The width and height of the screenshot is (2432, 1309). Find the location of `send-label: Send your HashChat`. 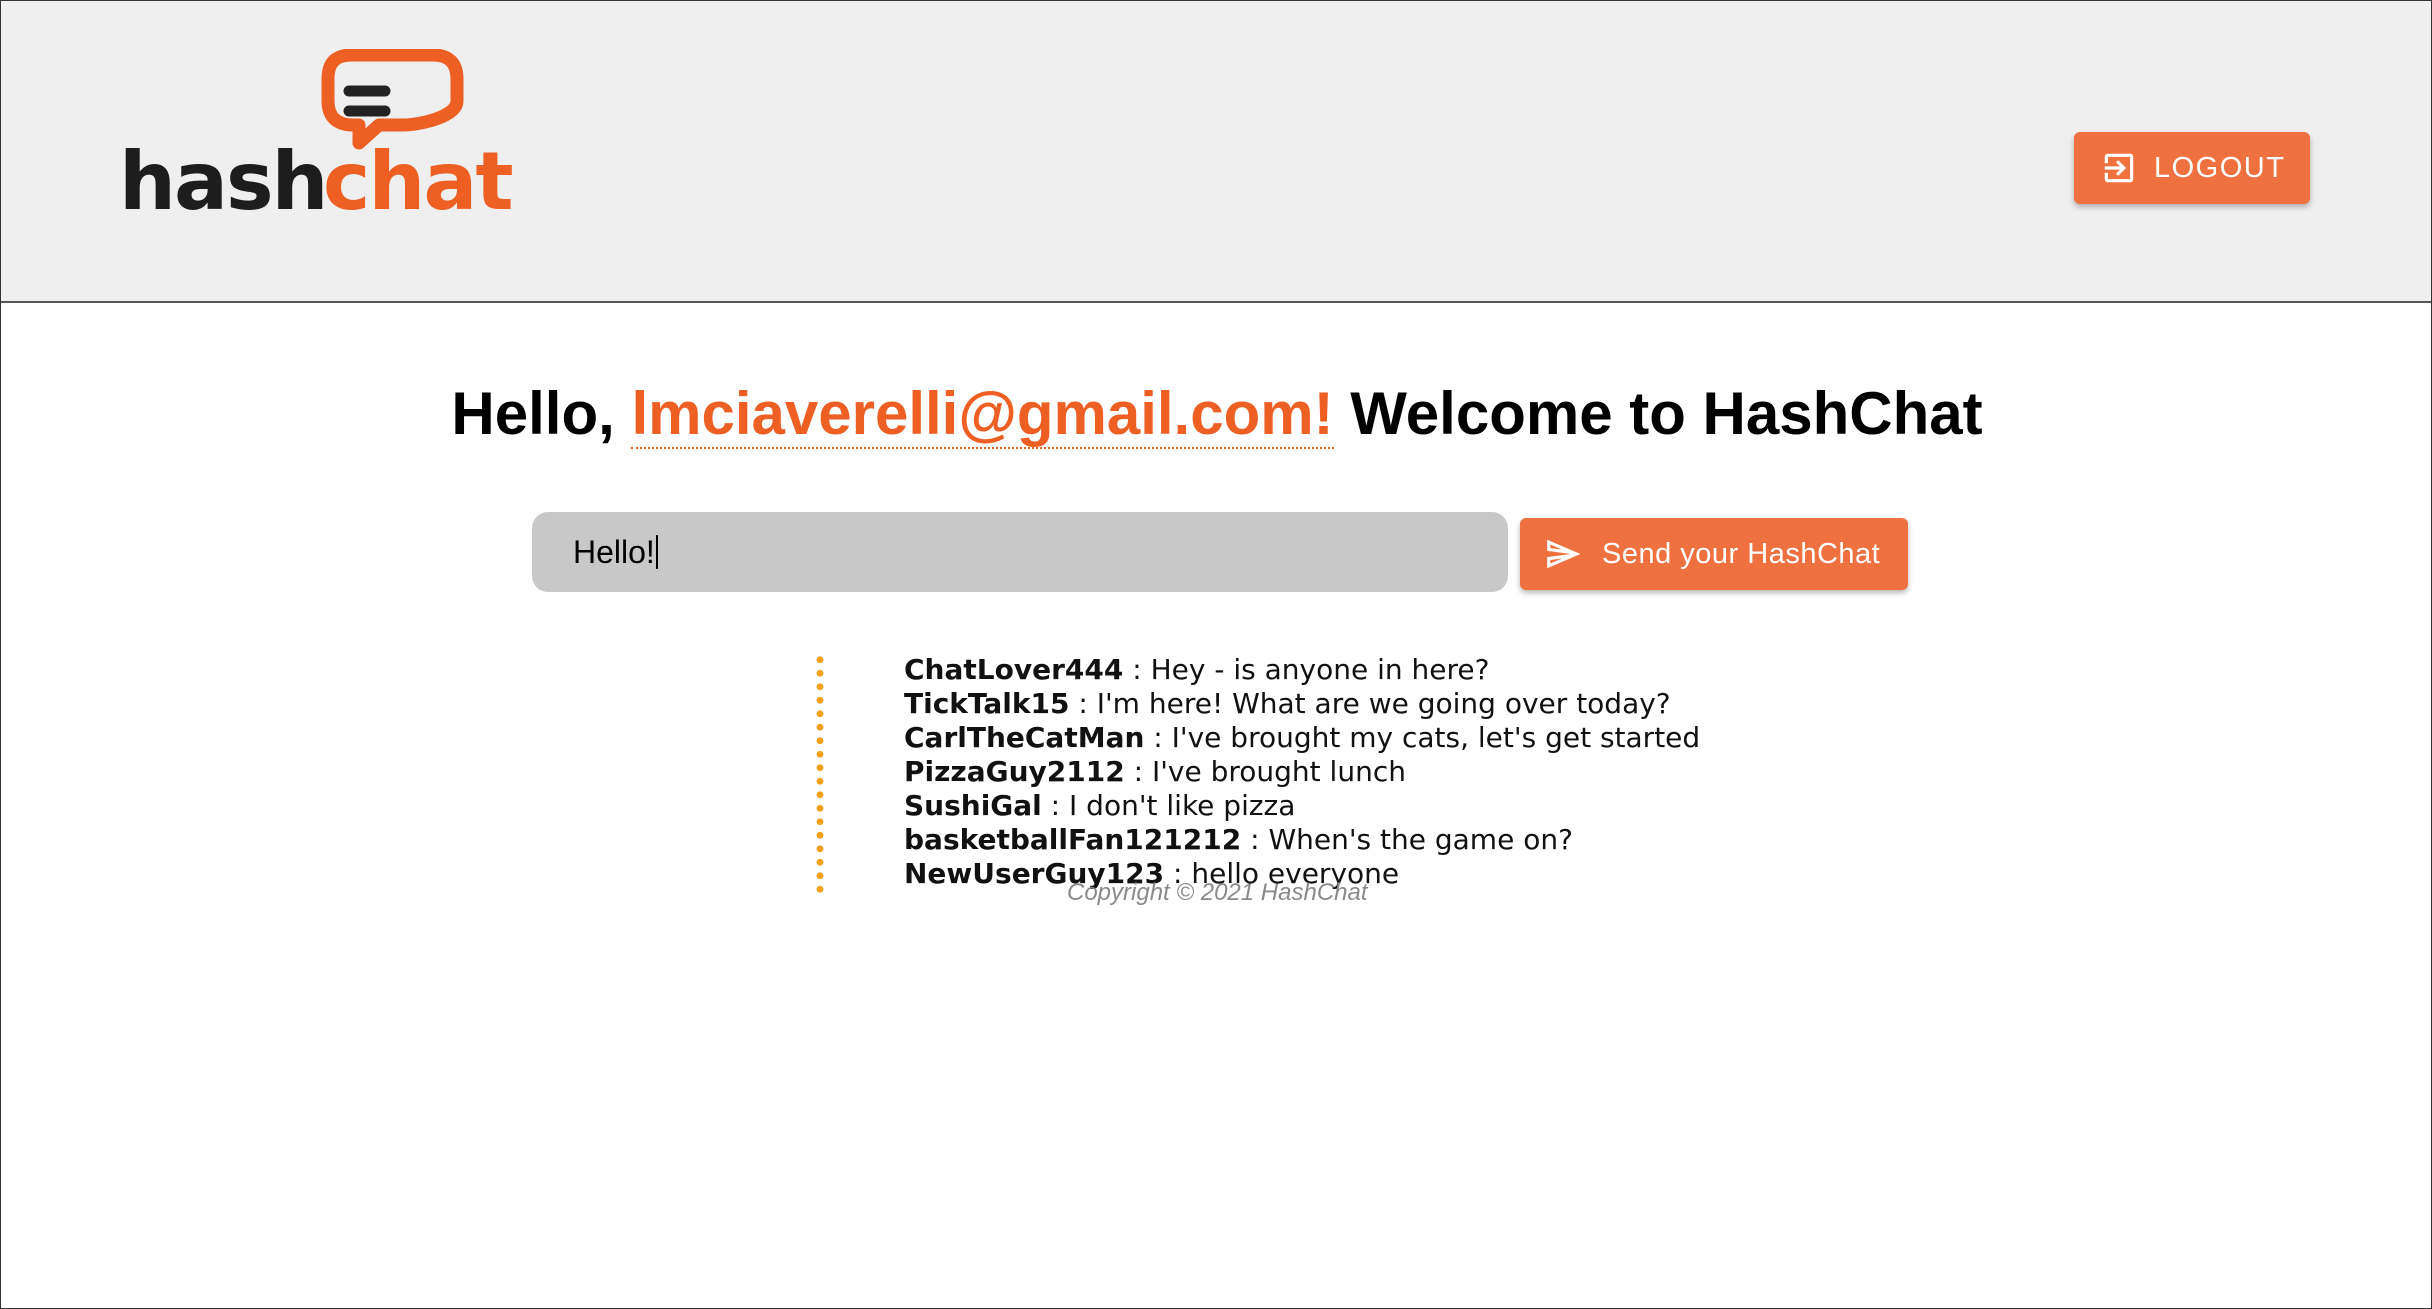

send-label: Send your HashChat is located at coordinates (1741, 553).